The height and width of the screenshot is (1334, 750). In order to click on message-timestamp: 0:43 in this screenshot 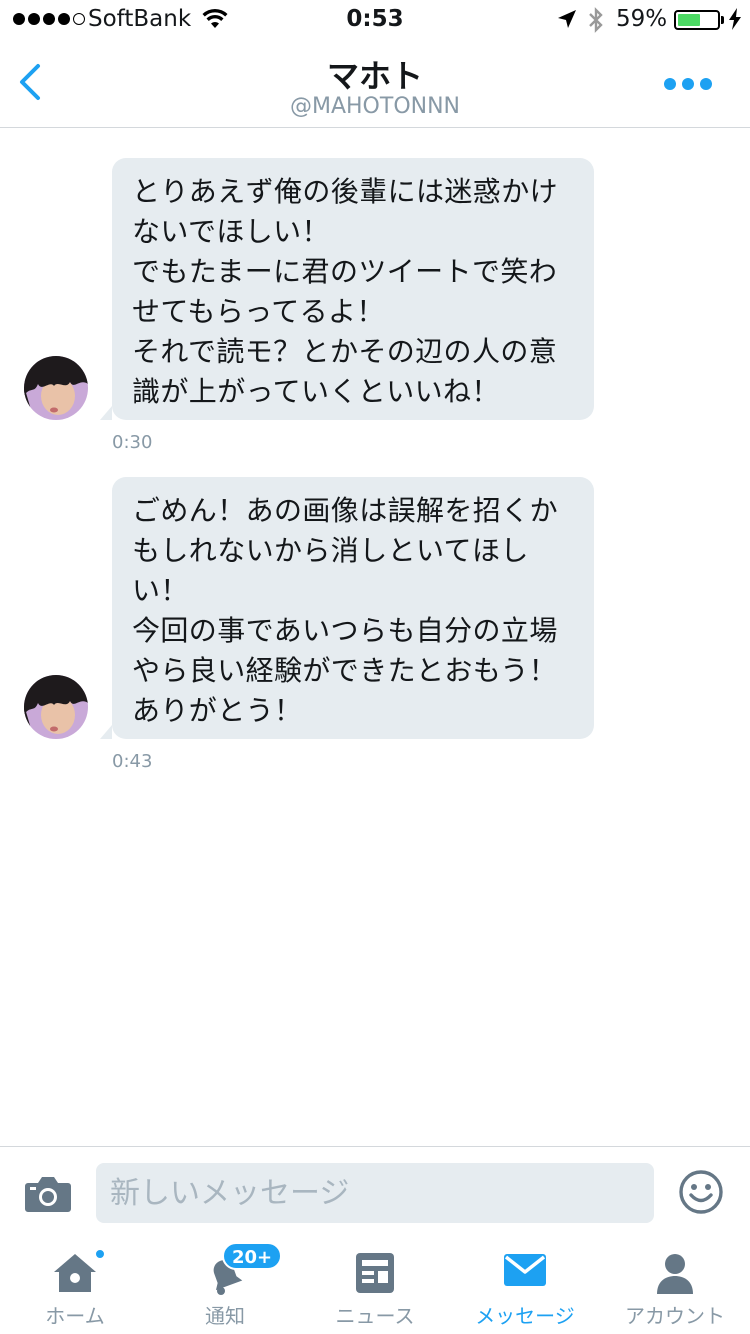, I will do `click(132, 761)`.